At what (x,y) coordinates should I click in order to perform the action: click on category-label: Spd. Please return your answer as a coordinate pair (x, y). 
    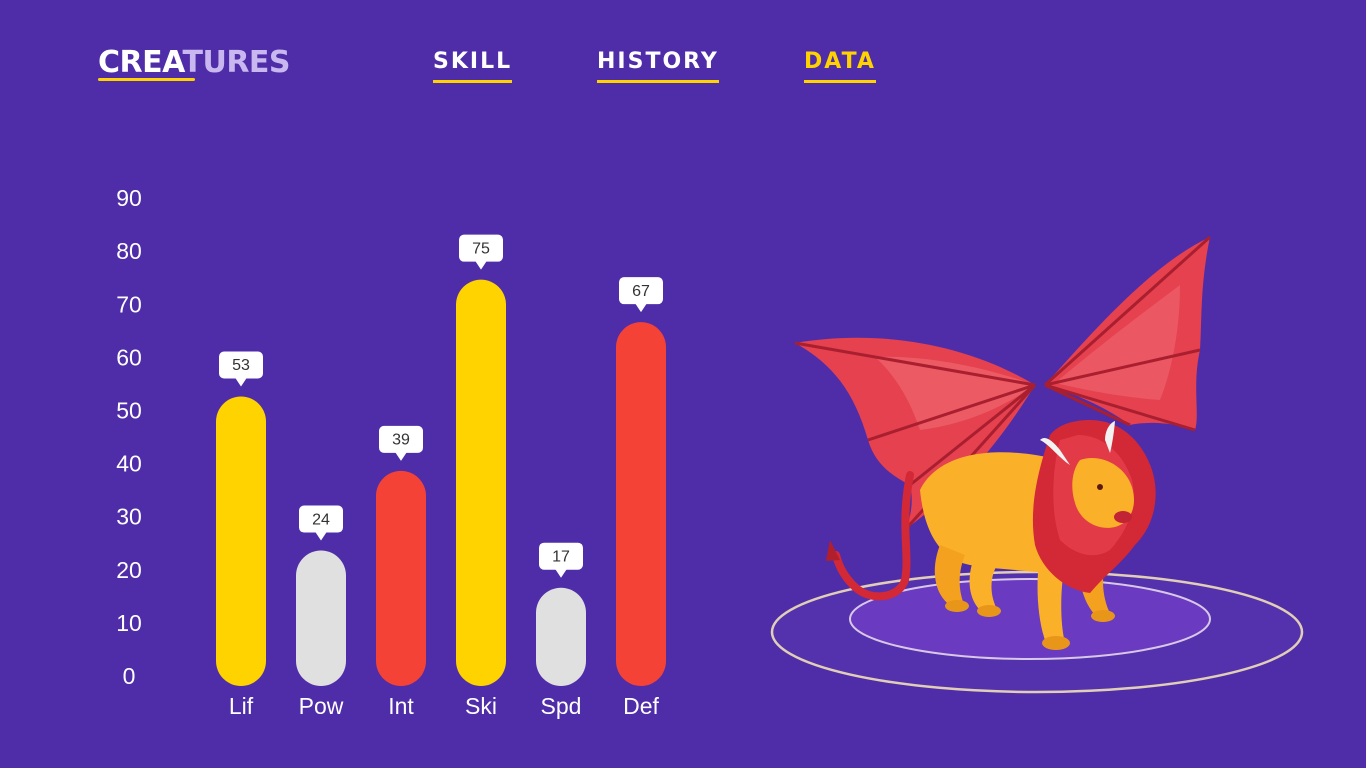
    Looking at the image, I should click on (561, 706).